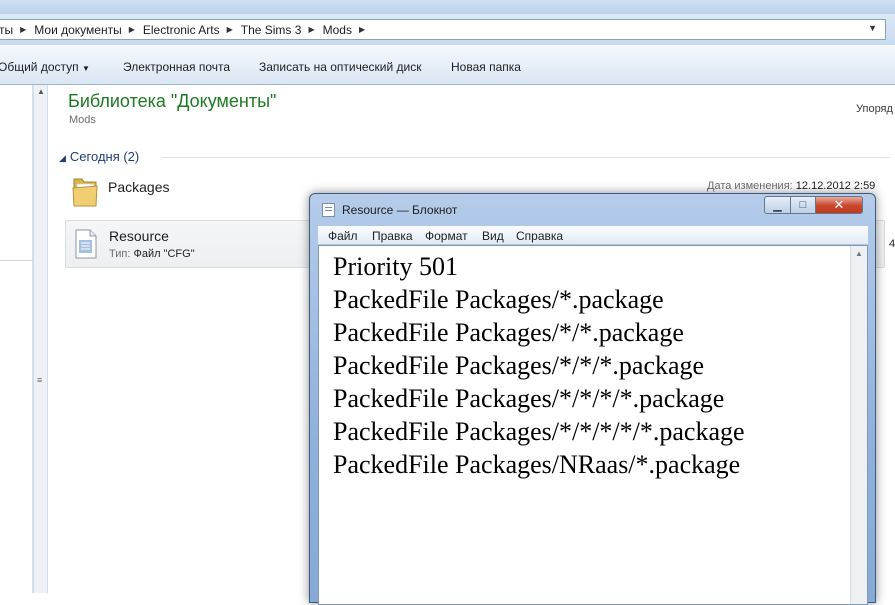 The height and width of the screenshot is (605, 895). What do you see at coordinates (835, 186) in the screenshot?
I see `date-value: 12.12.2012 2:59` at bounding box center [835, 186].